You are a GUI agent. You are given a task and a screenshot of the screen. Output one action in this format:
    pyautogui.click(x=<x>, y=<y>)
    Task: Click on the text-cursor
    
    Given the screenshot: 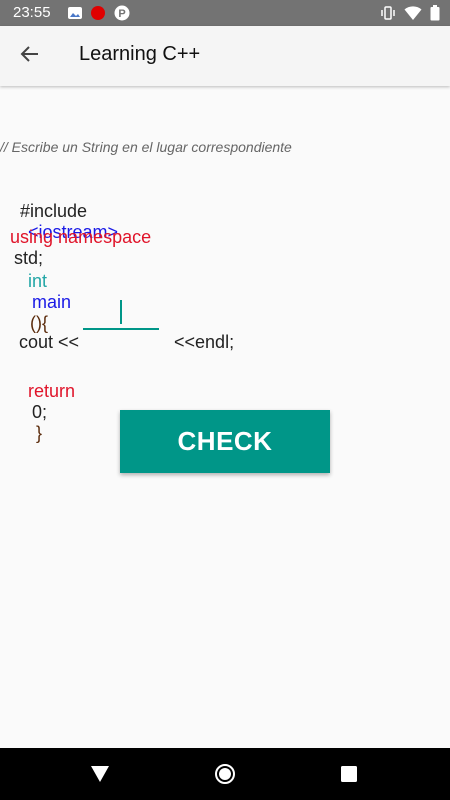 What is the action you would take?
    pyautogui.click(x=121, y=312)
    